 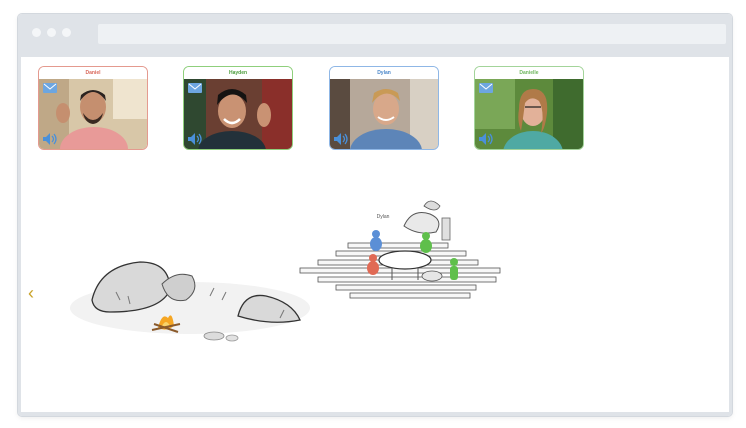 I want to click on avatar-red, so click(x=373, y=264).